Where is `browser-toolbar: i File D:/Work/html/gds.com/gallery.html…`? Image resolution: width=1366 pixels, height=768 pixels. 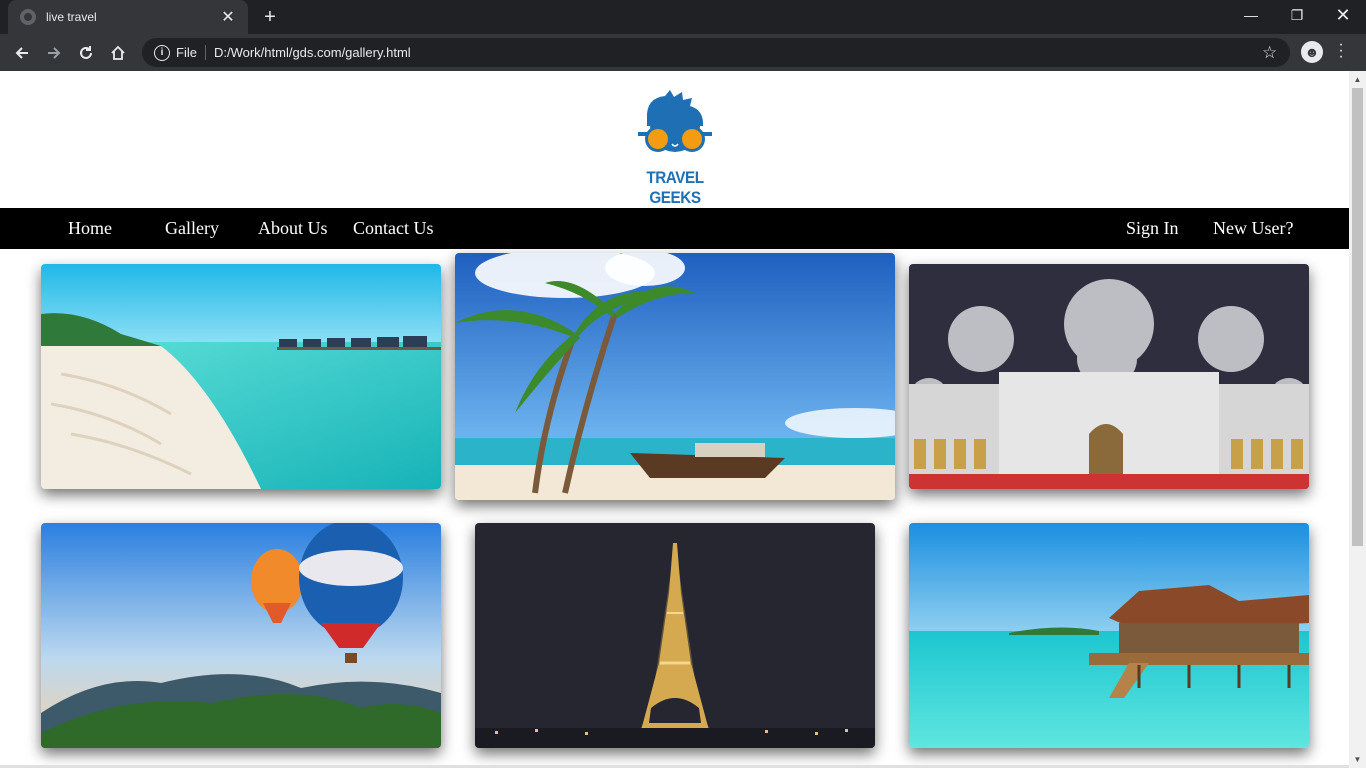
browser-toolbar: i File D:/Work/html/gds.com/gallery.html… is located at coordinates (683, 52).